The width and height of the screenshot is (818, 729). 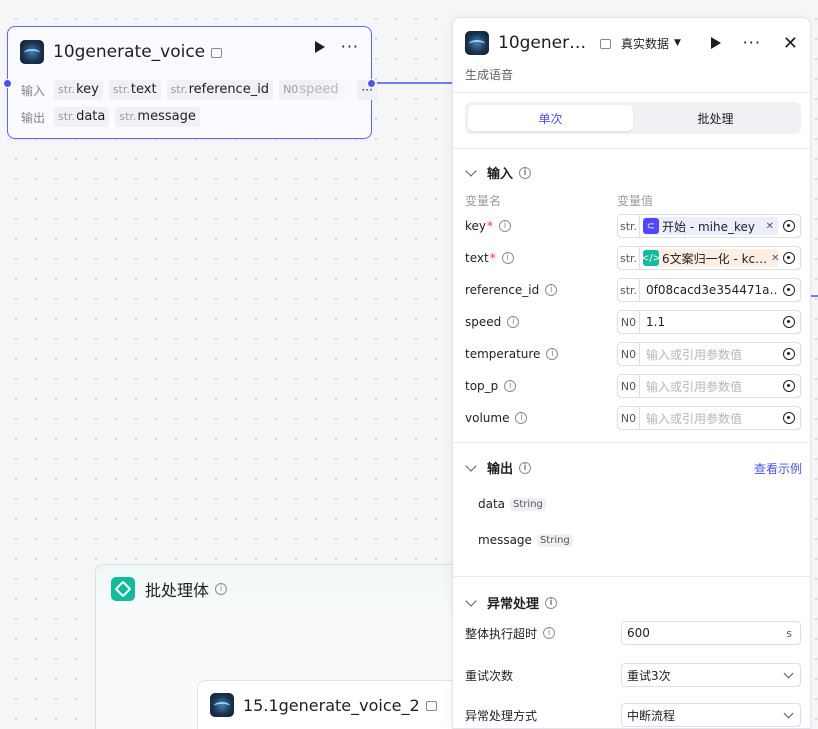 I want to click on node2-header: 15.1generate_voice_2, so click(x=323, y=705).